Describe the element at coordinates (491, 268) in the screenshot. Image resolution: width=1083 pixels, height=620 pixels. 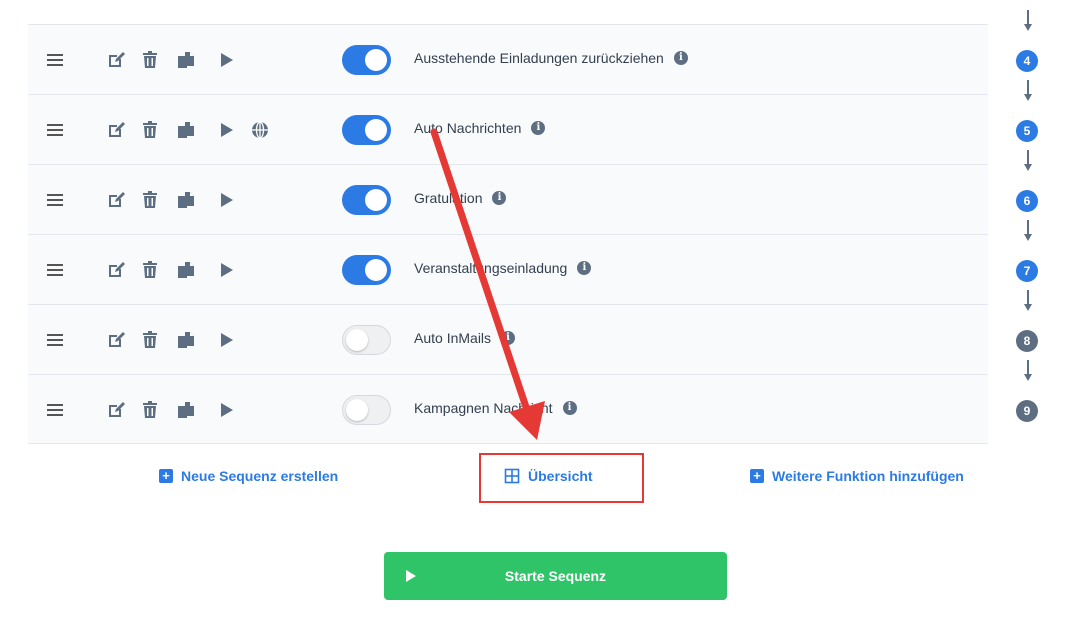
I see `sequence-label: Veranstaltungseinladung` at that location.